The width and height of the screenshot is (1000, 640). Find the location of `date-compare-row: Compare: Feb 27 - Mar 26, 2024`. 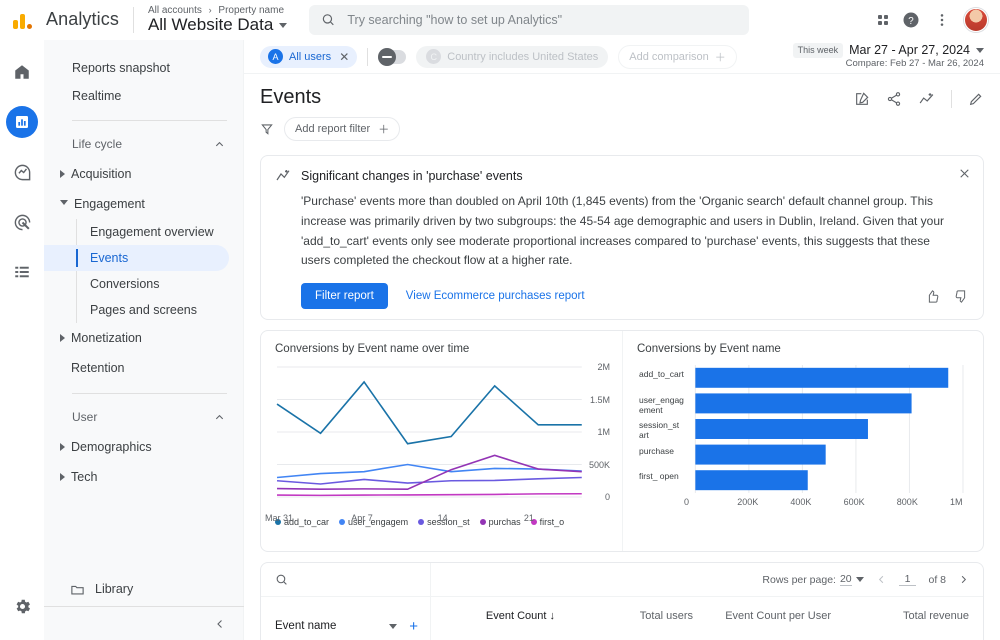

date-compare-row: Compare: Feb 27 - Mar 26, 2024 is located at coordinates (888, 64).